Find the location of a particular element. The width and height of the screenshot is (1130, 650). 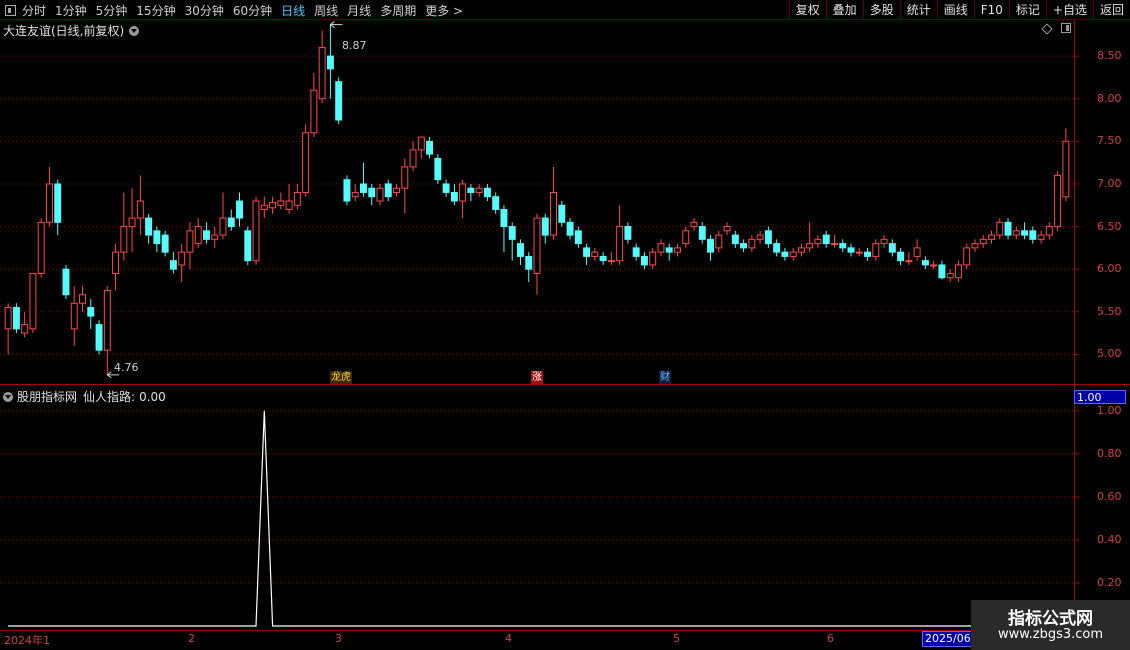

dropdown-icon is located at coordinates (134, 30).